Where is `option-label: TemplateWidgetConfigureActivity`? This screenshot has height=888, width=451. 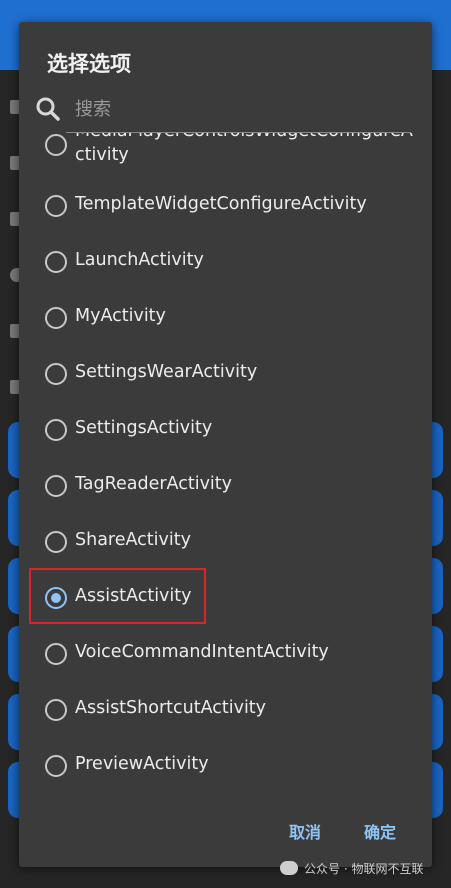
option-label: TemplateWidgetConfigureActivity is located at coordinates (221, 204).